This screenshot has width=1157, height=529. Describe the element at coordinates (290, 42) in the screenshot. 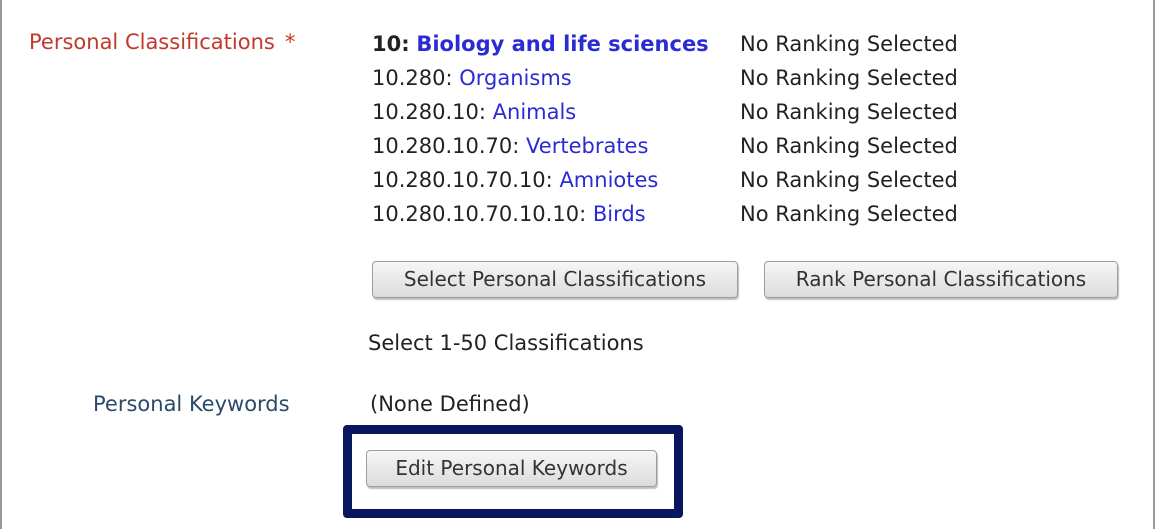

I see `required-marker: *` at that location.